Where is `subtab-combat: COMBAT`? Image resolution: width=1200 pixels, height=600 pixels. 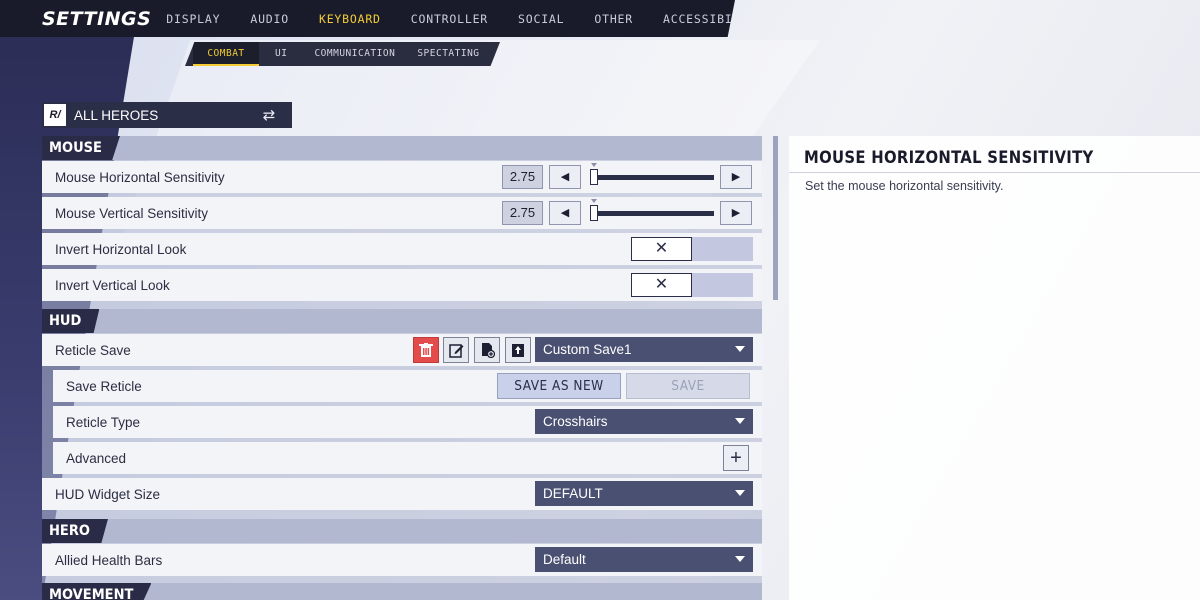
subtab-combat: COMBAT is located at coordinates (226, 54).